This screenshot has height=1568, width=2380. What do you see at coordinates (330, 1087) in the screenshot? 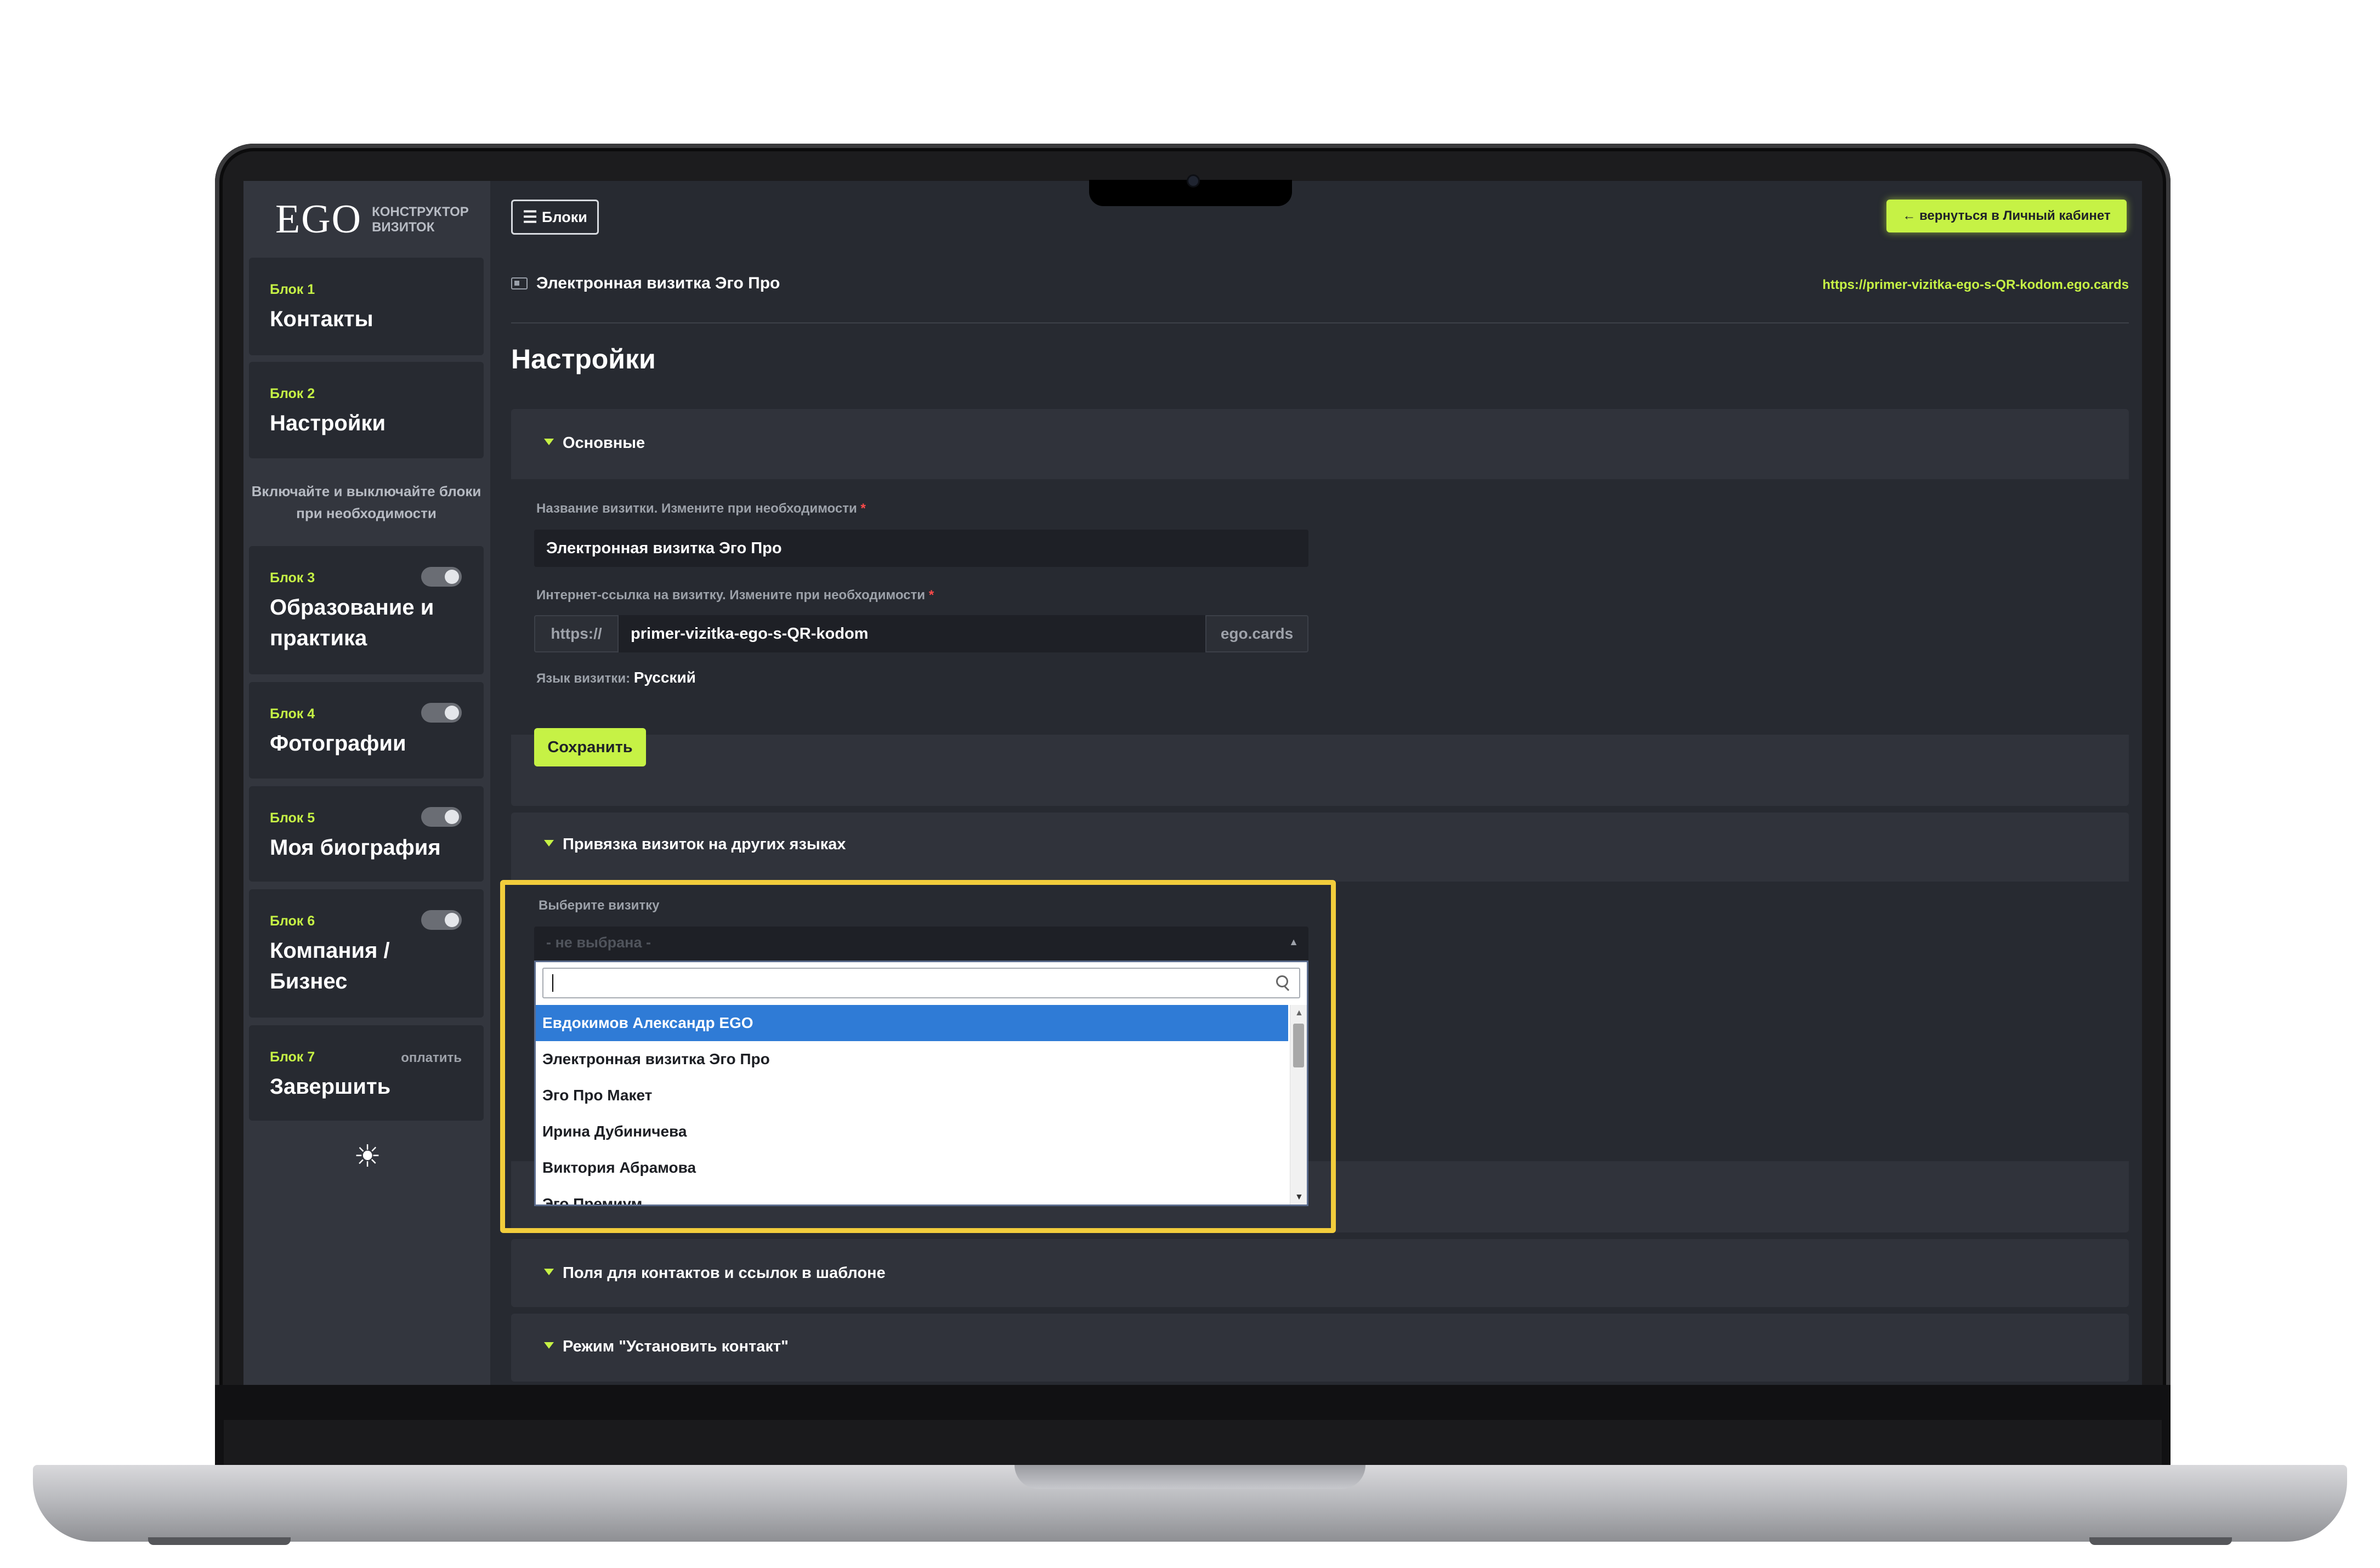
I see `block-title: Завершить` at bounding box center [330, 1087].